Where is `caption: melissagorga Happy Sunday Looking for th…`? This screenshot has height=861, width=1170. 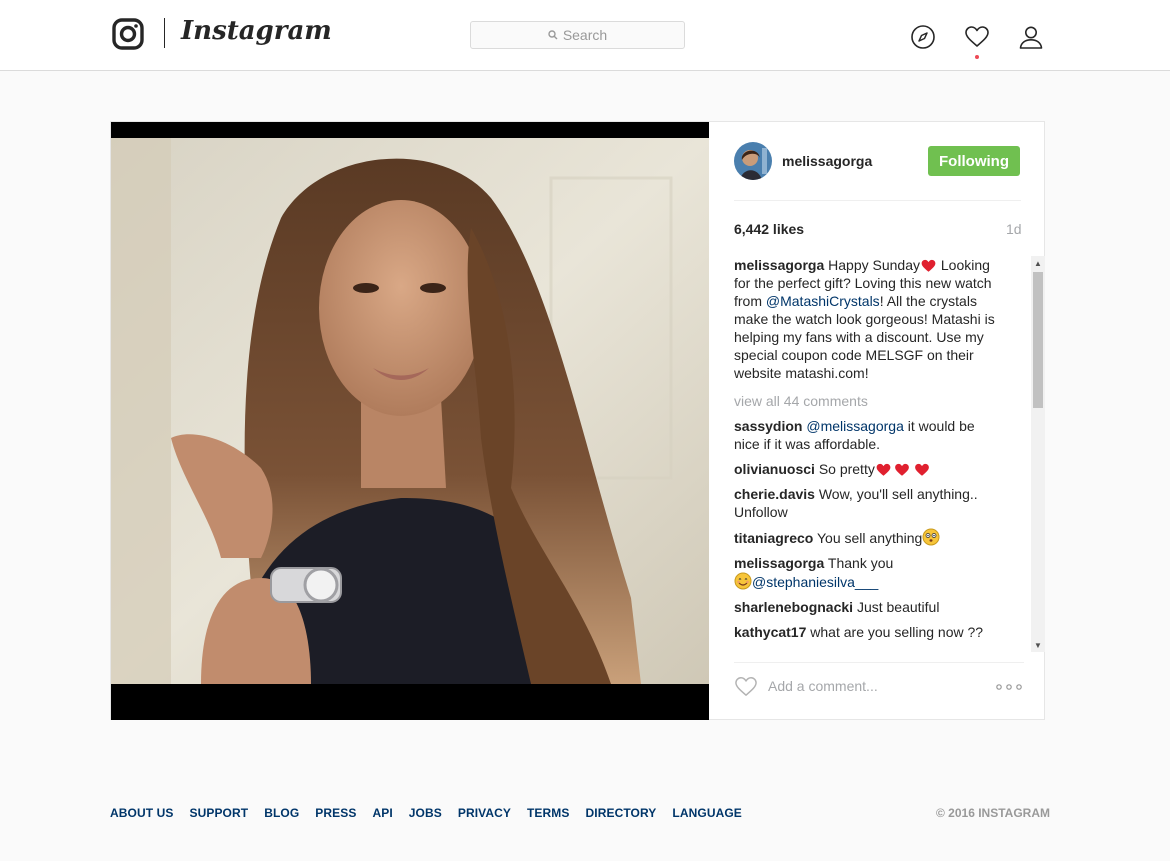
caption: melissagorga Happy Sunday Looking for th… is located at coordinates (869, 319).